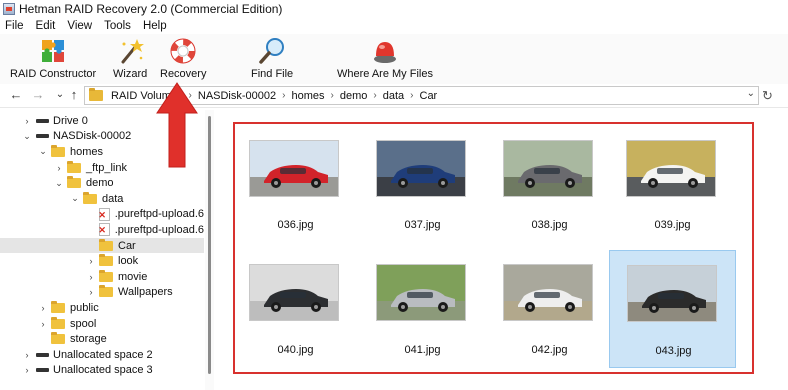 The image size is (788, 390). I want to click on deleted-file-icon, so click(104, 230).